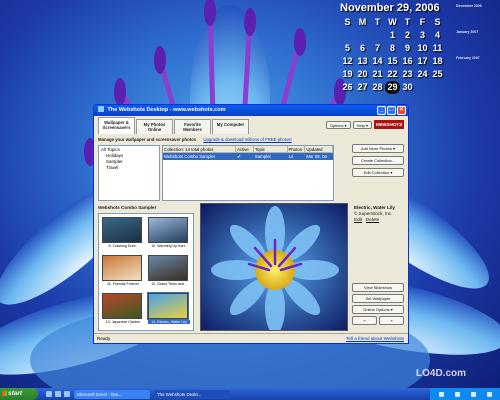 This screenshot has height=400, width=500. What do you see at coordinates (378, 298) in the screenshot?
I see `set-wallpaper-button: Set Wallpaper` at bounding box center [378, 298].